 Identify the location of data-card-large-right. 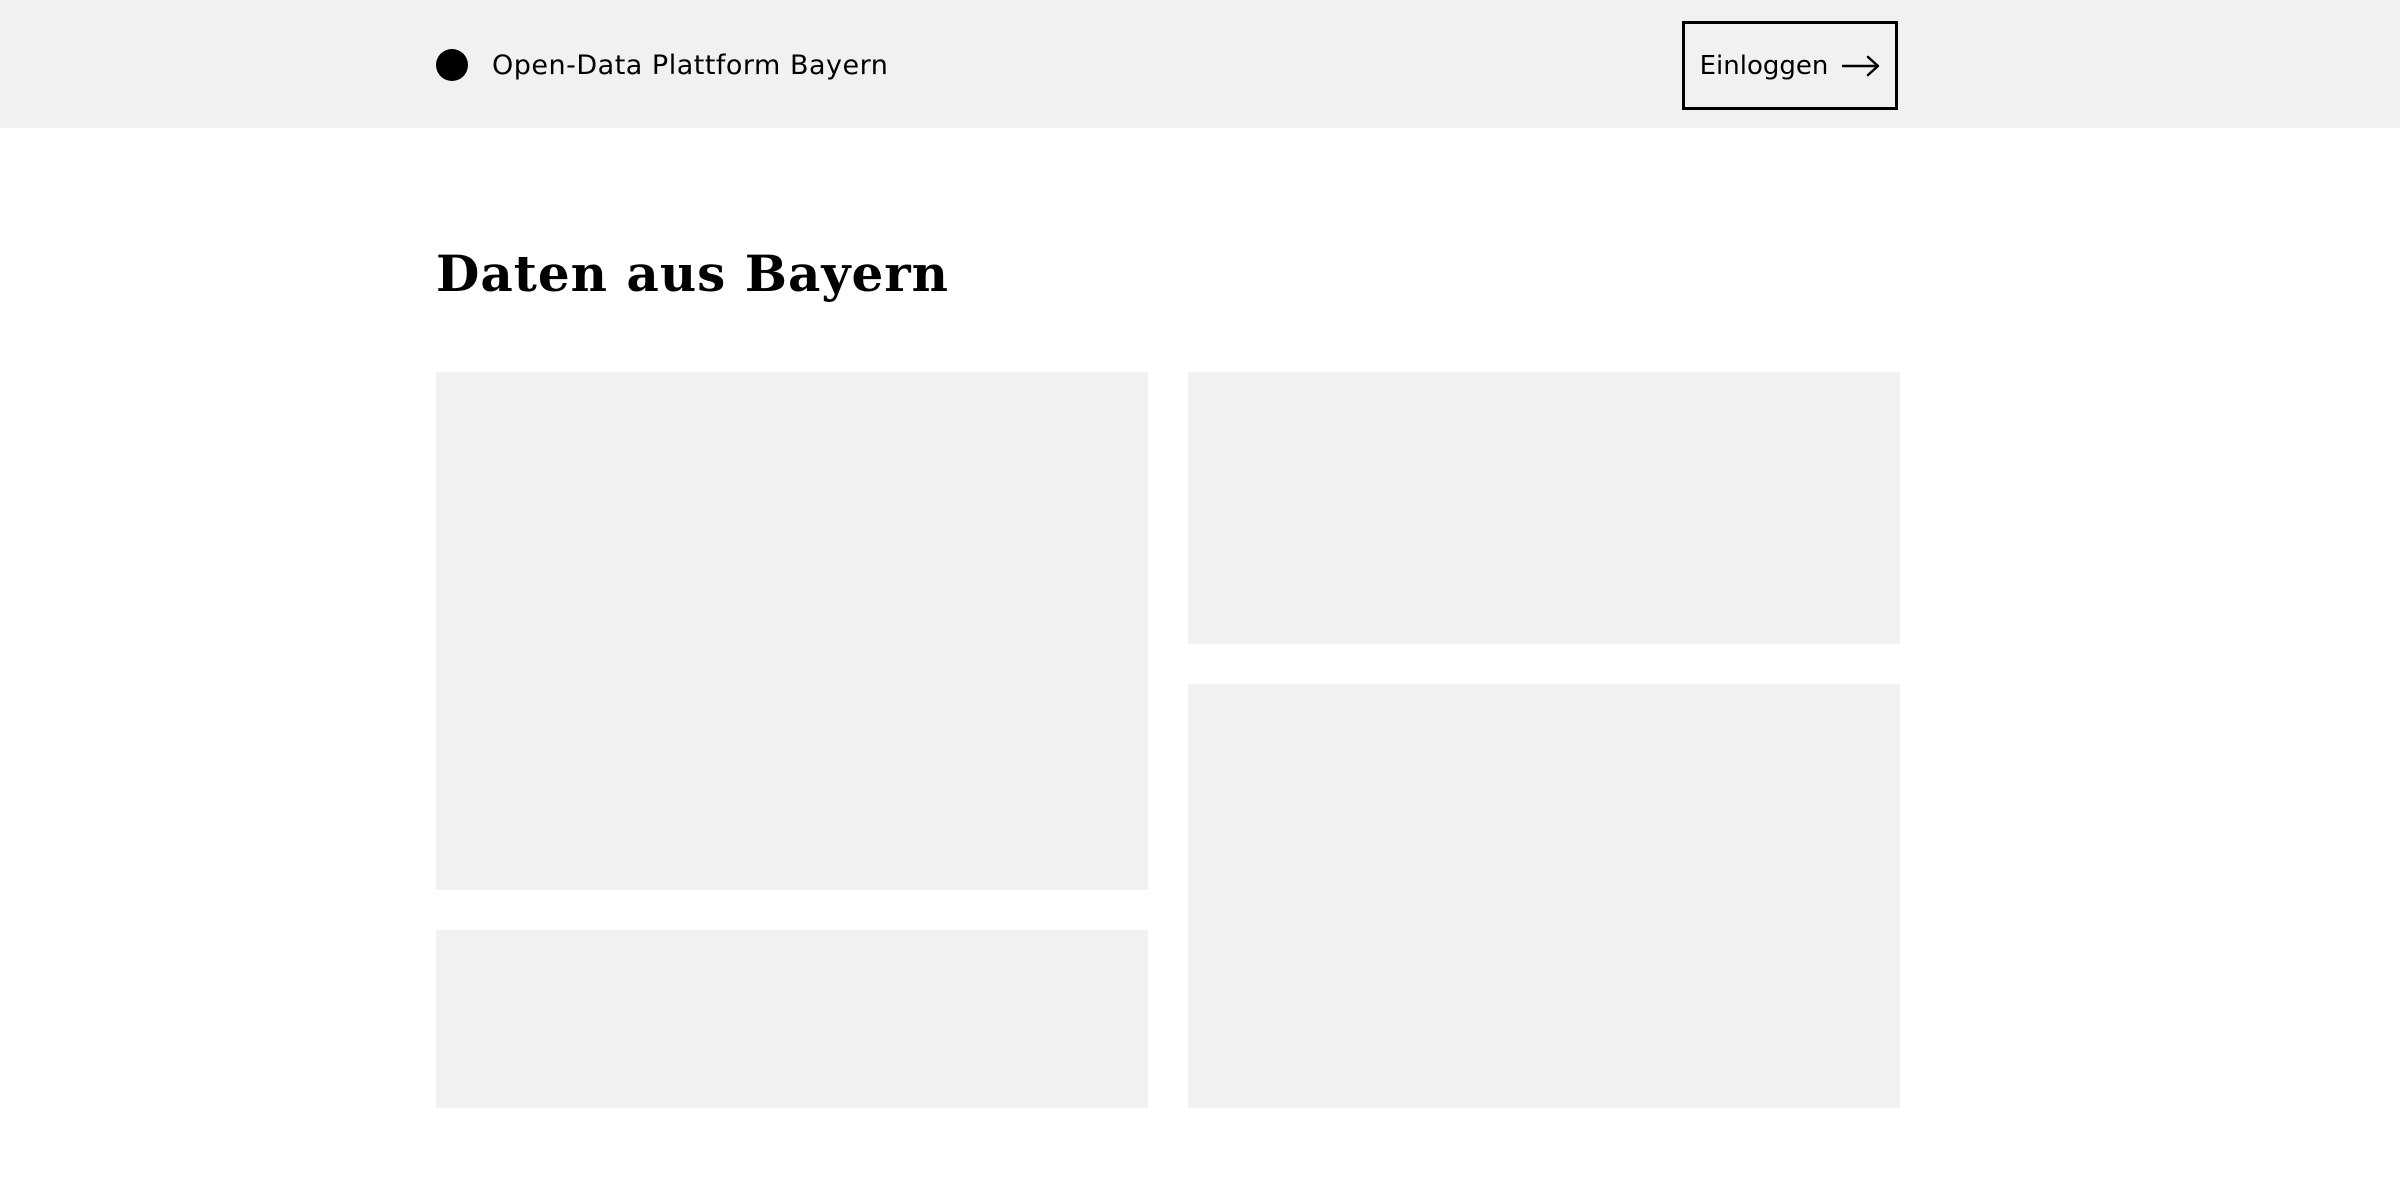
(1544, 896).